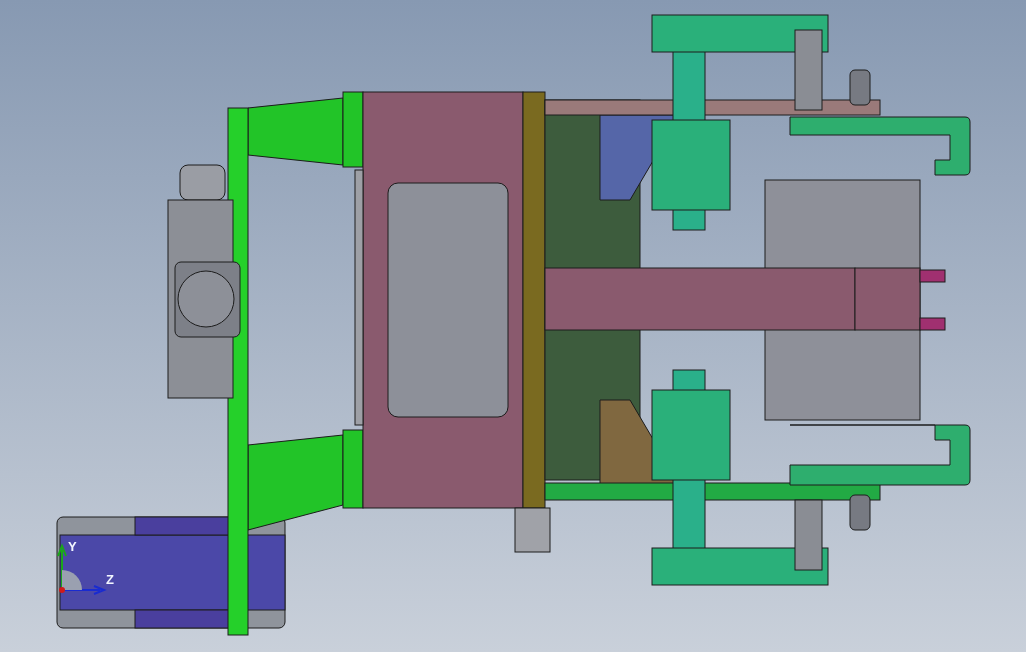 The height and width of the screenshot is (652, 1026). What do you see at coordinates (110, 579) in the screenshot?
I see `axis-label: Z` at bounding box center [110, 579].